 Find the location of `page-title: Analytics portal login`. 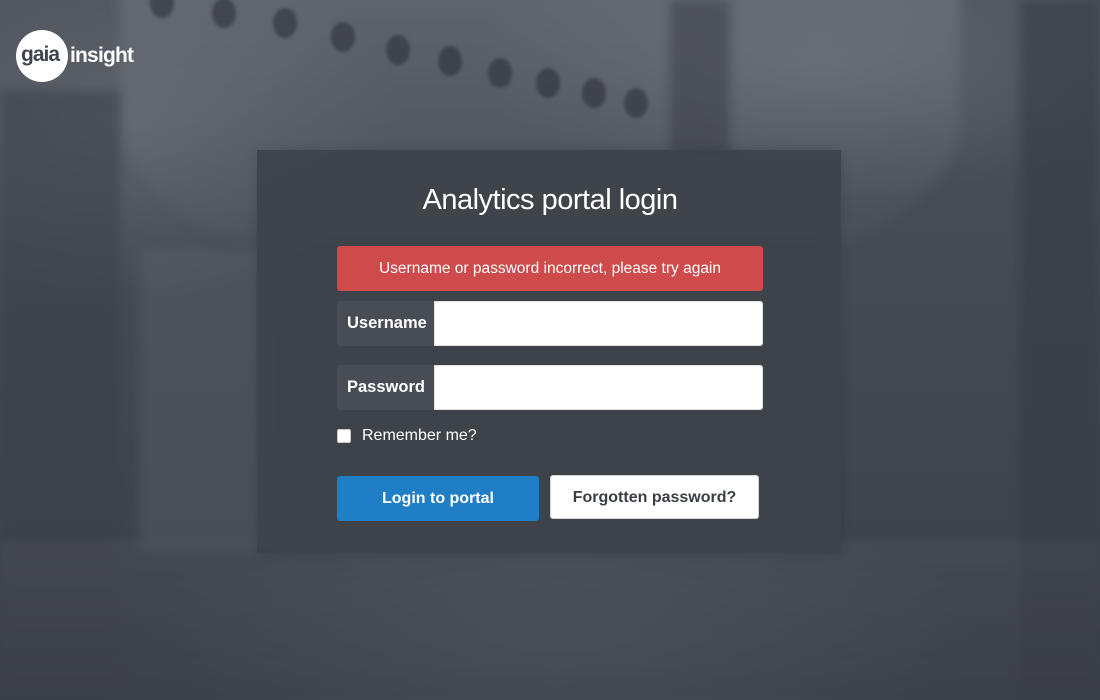

page-title: Analytics portal login is located at coordinates (550, 200).